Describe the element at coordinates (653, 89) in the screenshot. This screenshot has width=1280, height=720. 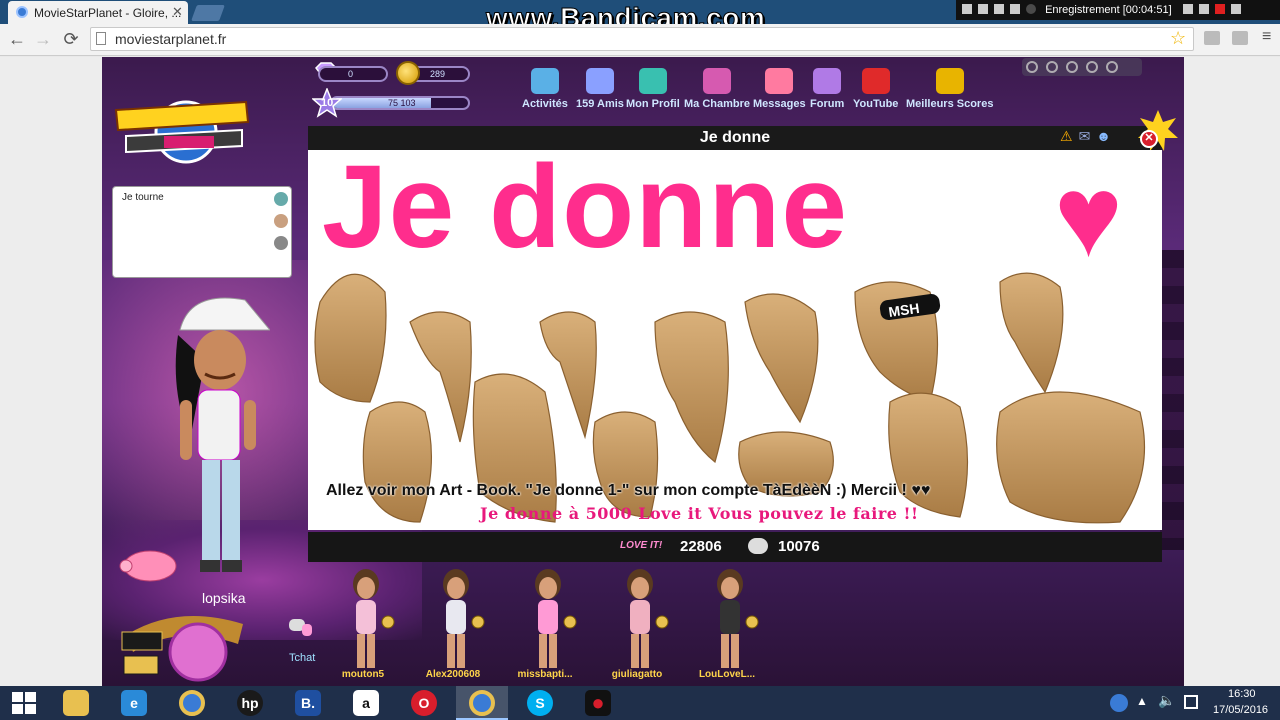
I see `nav-profile: Mon Profil` at that location.